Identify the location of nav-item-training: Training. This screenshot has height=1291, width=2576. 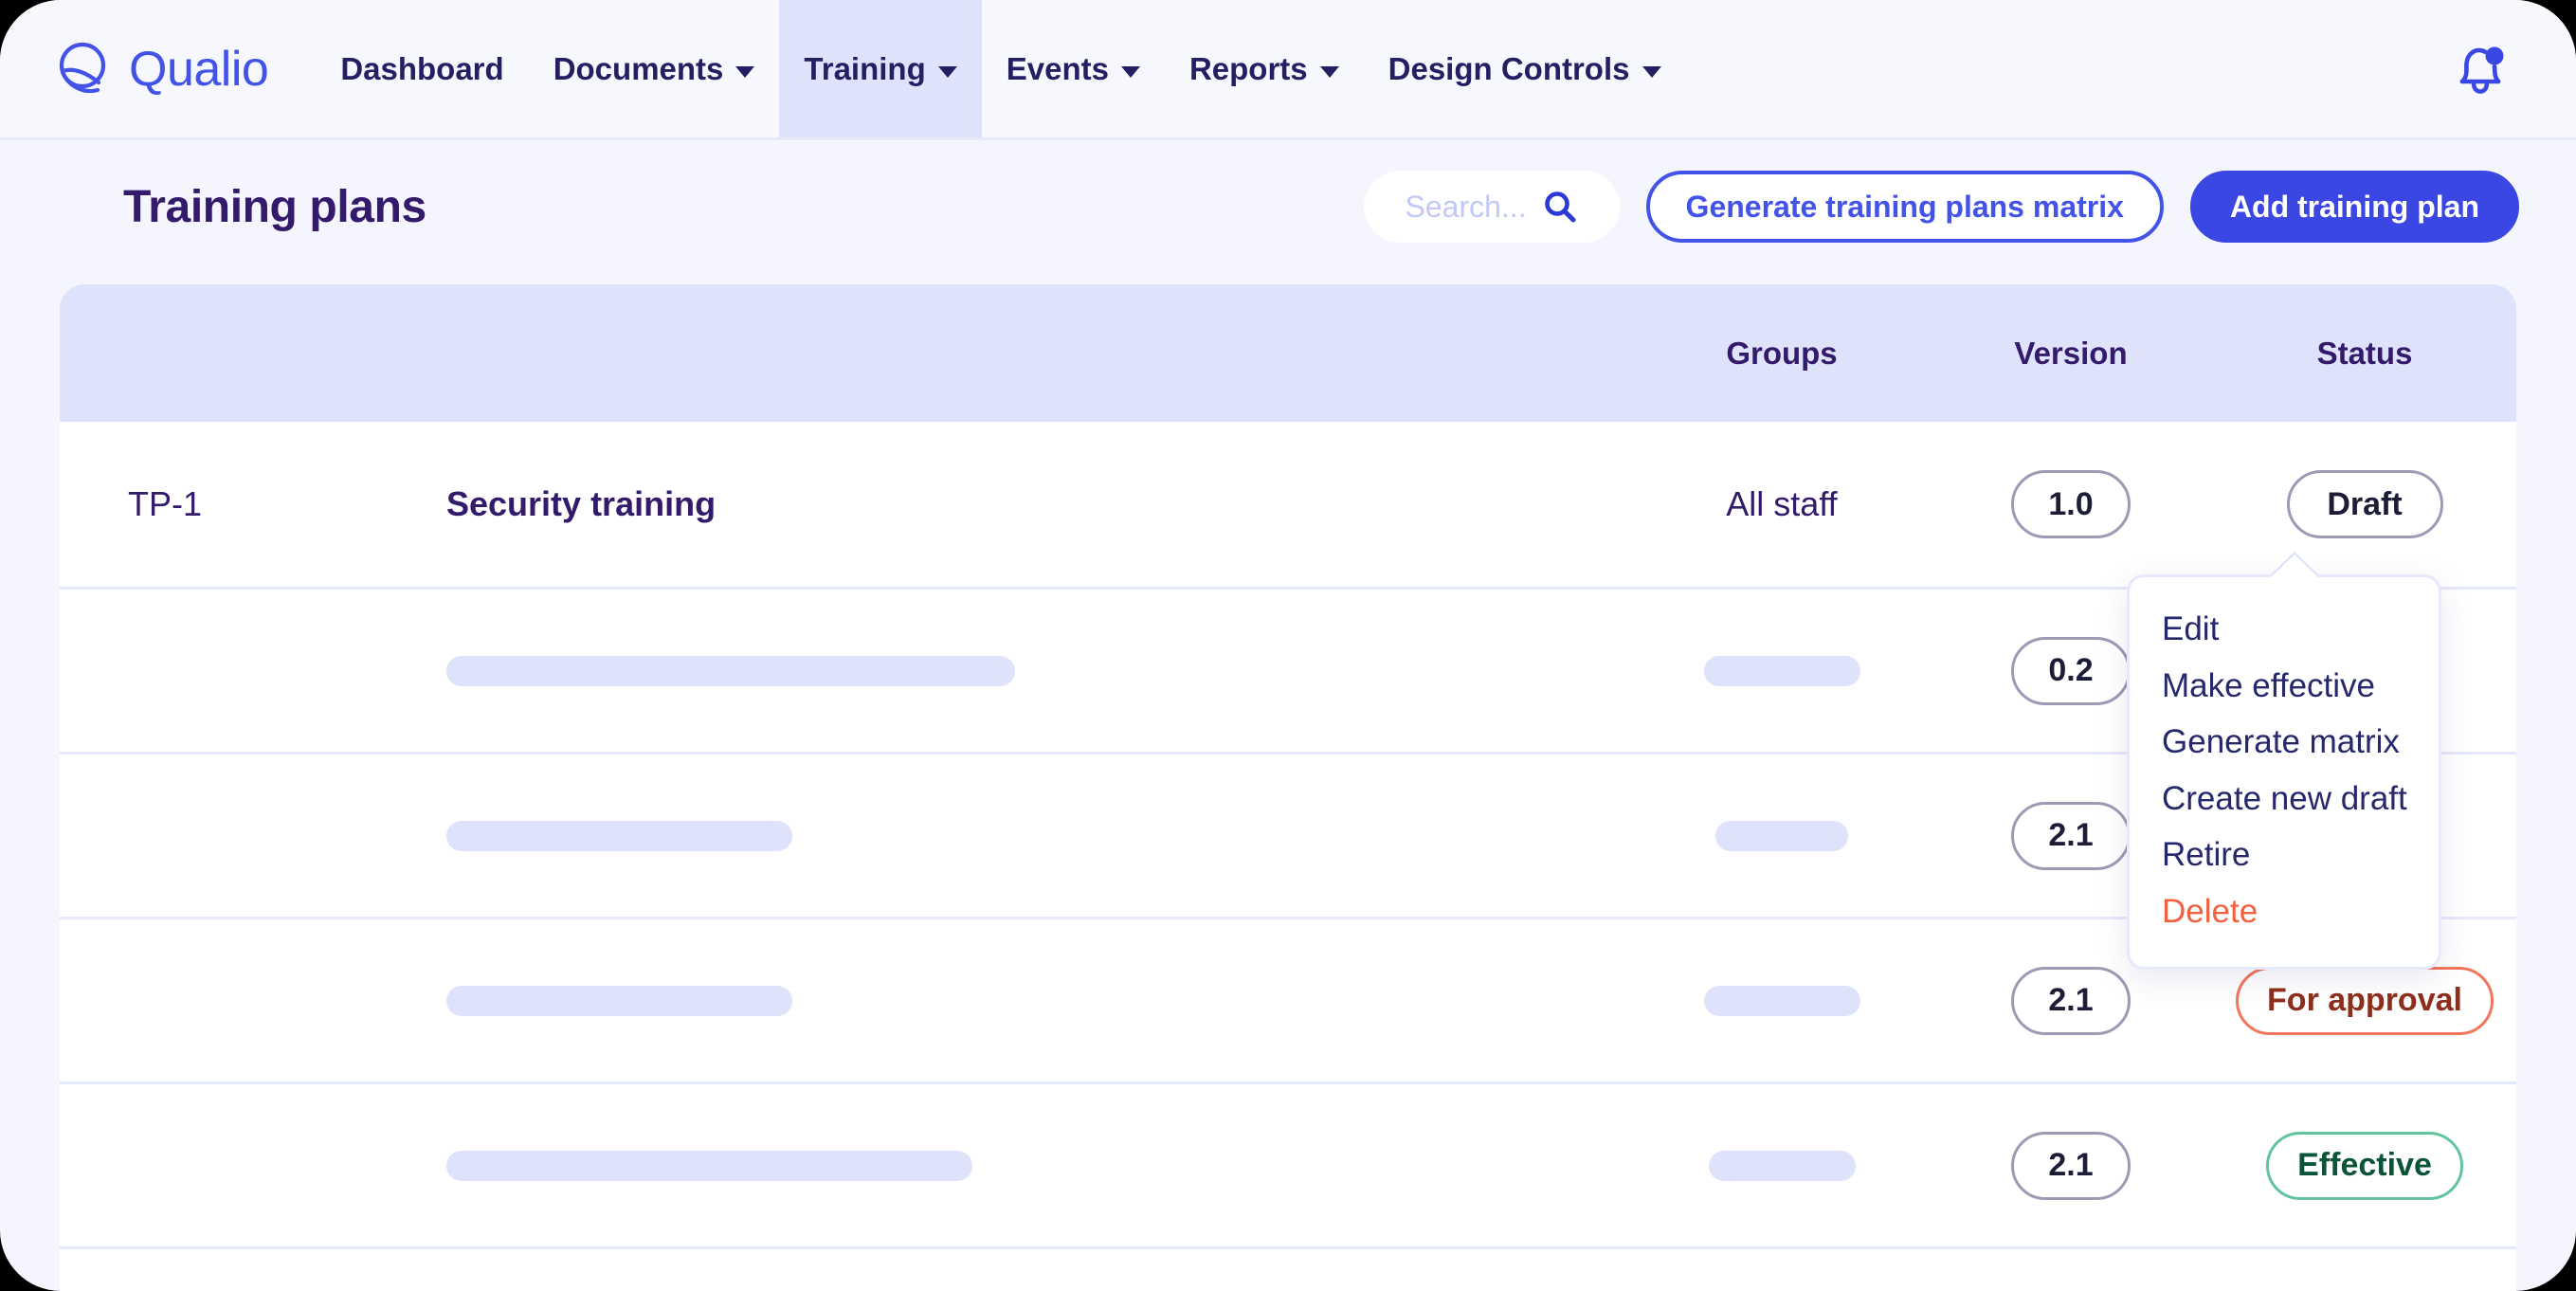
(880, 68).